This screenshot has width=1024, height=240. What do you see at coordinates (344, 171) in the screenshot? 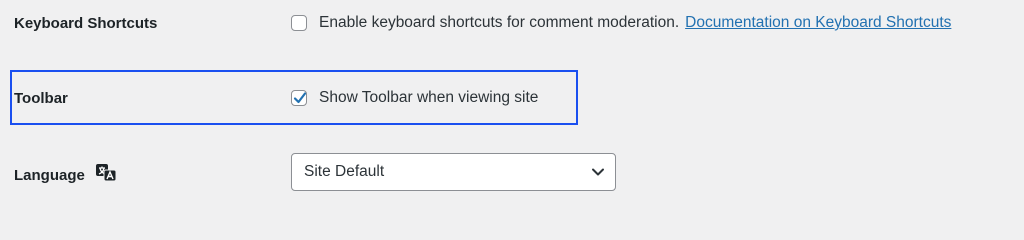
I see `language-select-value: Site Default` at bounding box center [344, 171].